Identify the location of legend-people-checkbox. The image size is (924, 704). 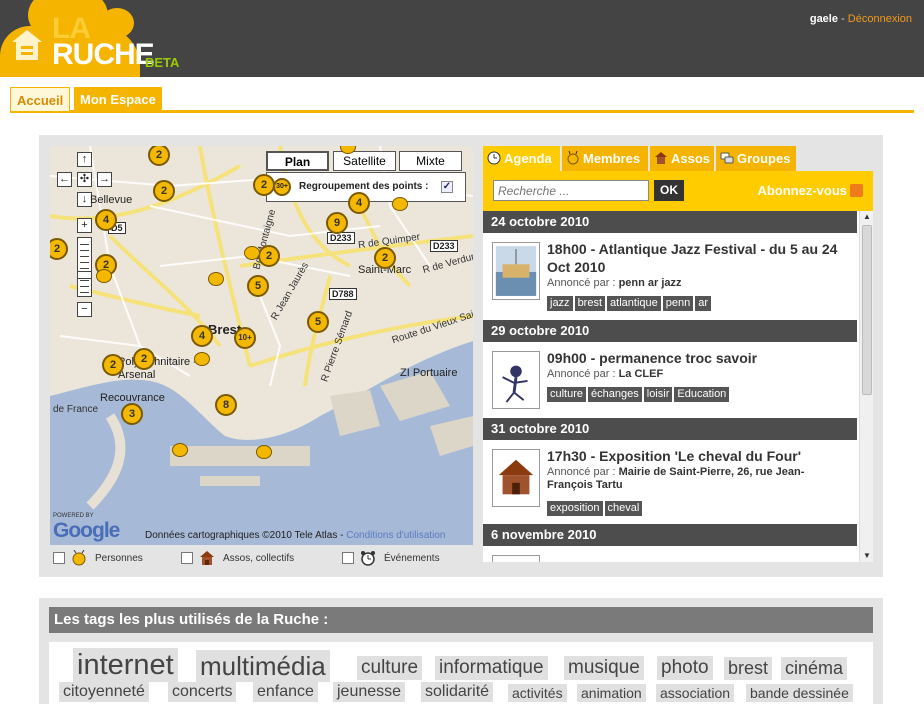
(59, 558).